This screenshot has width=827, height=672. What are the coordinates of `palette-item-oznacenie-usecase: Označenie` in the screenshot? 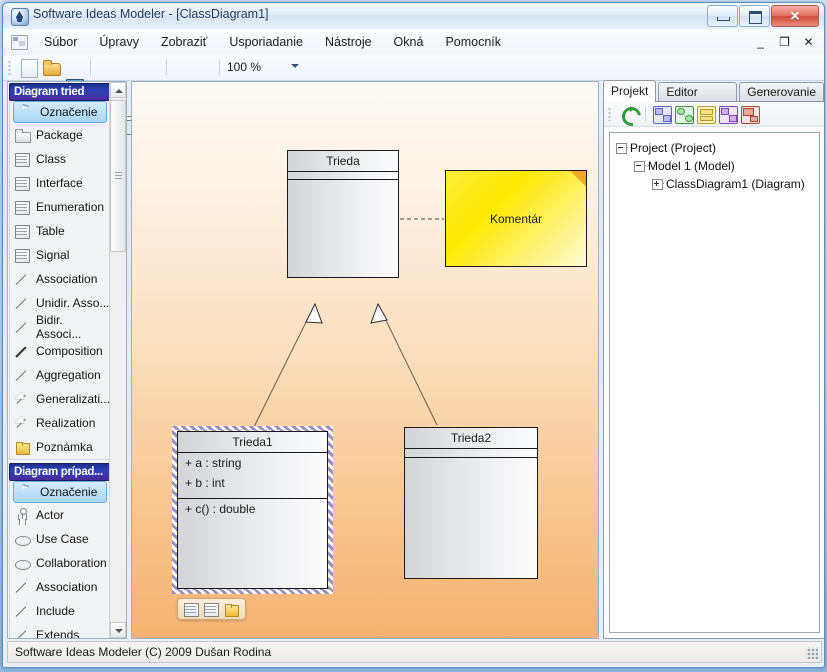 It's located at (60, 492).